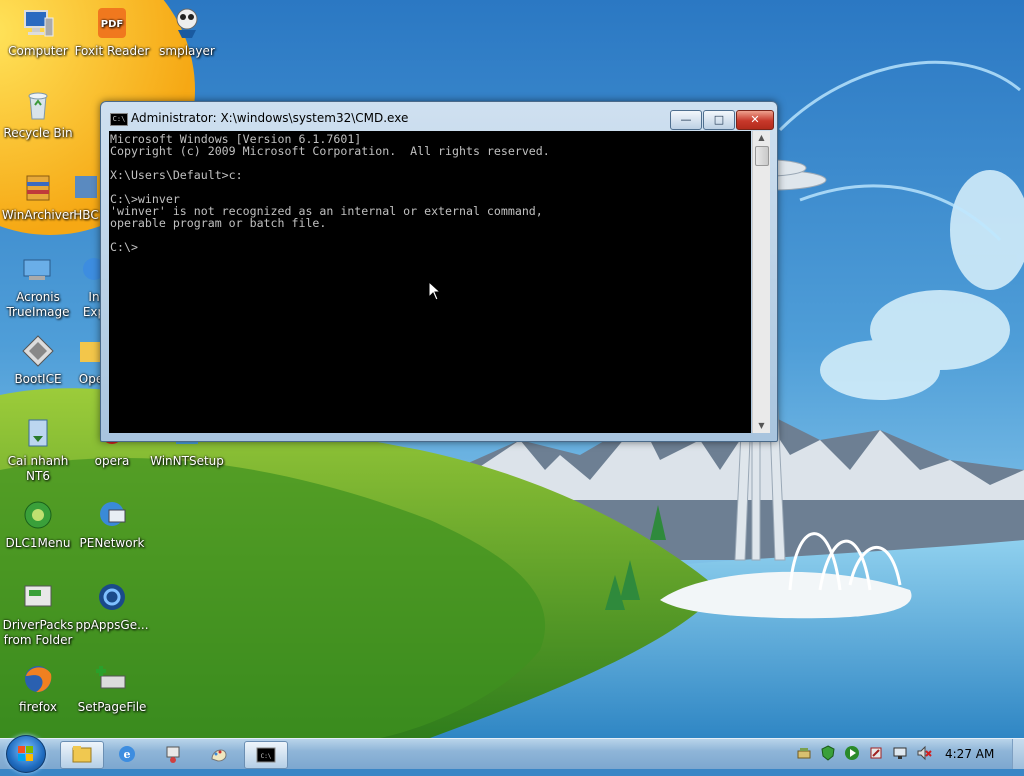 This screenshot has width=1024, height=776. I want to click on explorer-icon, so click(82, 754).